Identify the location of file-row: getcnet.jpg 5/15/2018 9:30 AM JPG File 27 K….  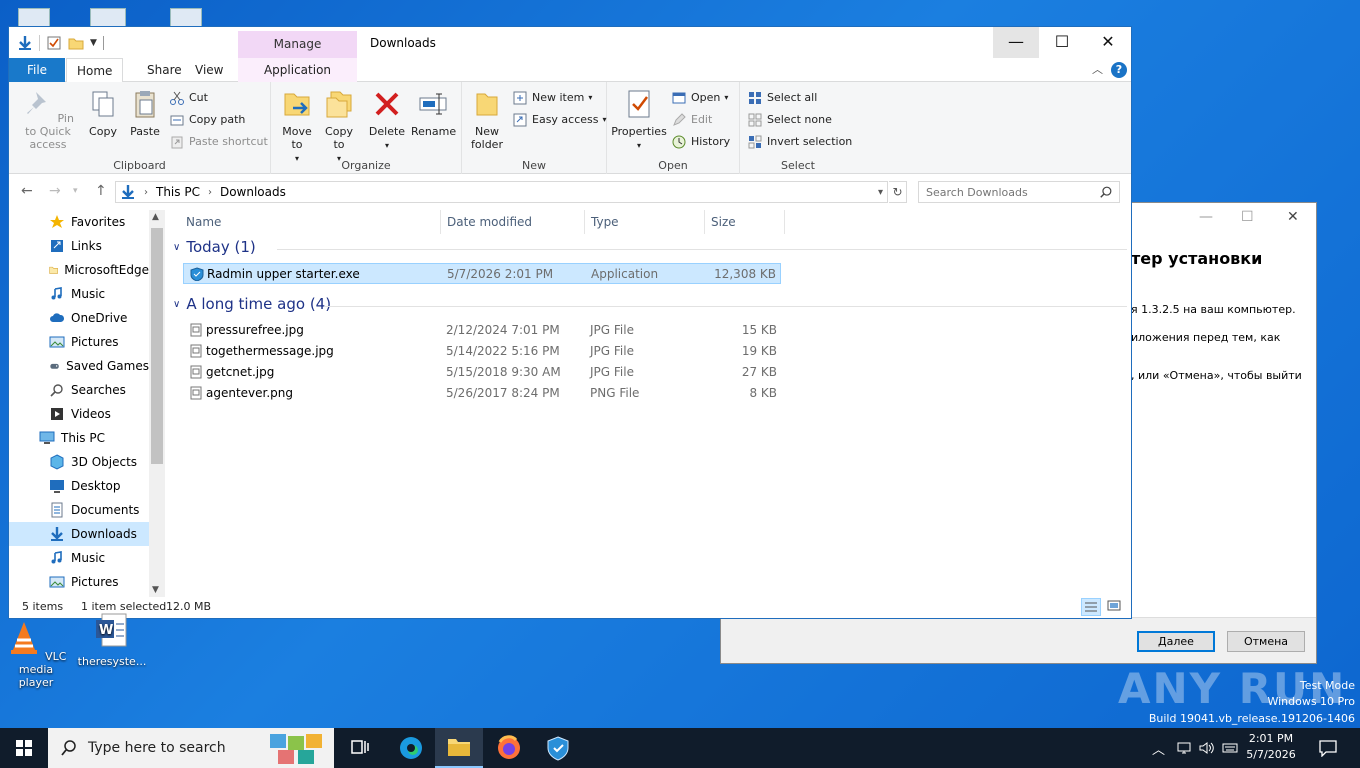
(482, 372).